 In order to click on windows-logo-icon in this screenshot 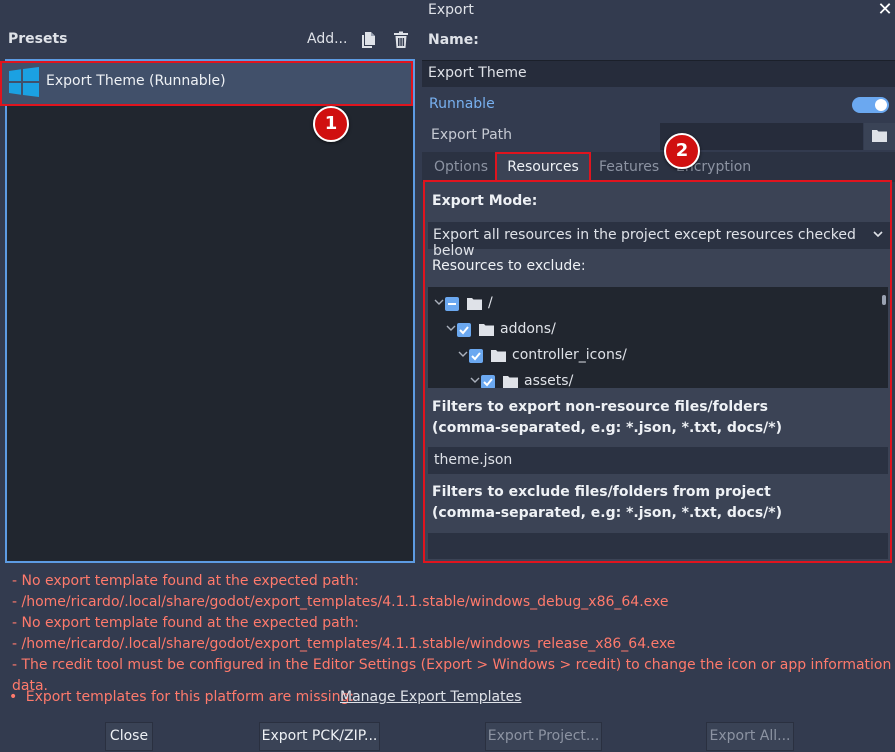, I will do `click(24, 82)`.